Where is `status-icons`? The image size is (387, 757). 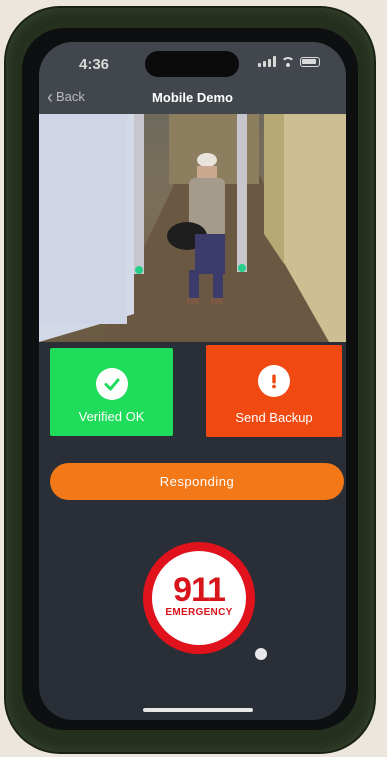 status-icons is located at coordinates (289, 61).